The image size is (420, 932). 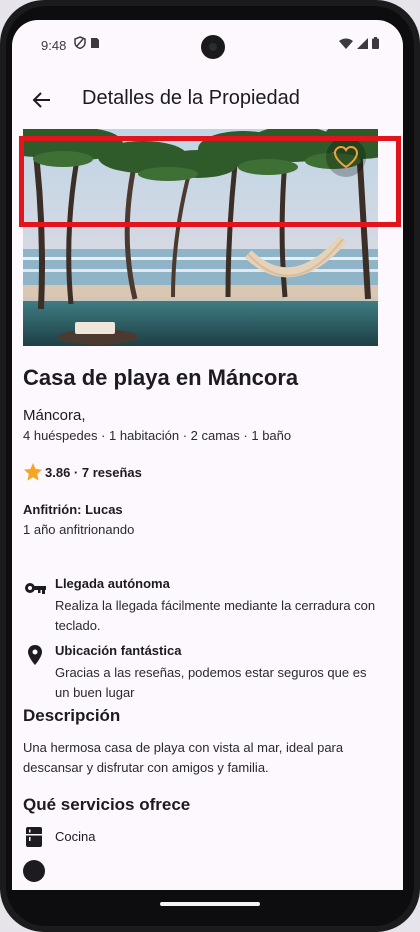 I want to click on description-heading: Descripción, so click(x=72, y=715).